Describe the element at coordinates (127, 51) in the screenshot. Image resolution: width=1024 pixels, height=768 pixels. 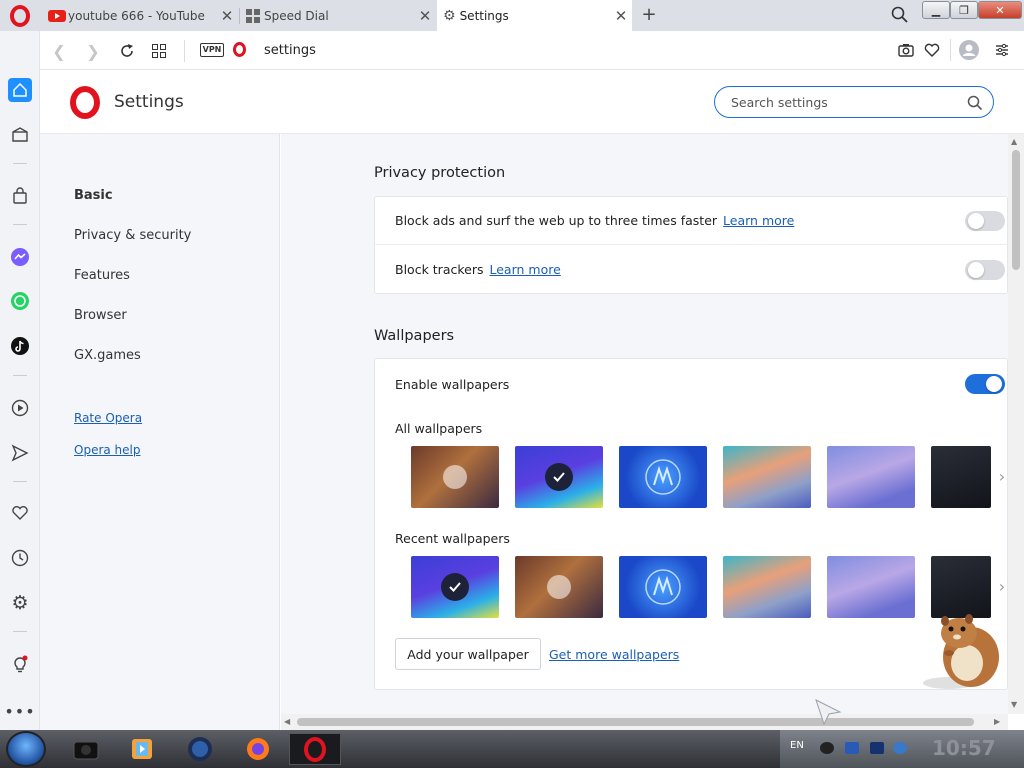
I see `reload-button` at that location.